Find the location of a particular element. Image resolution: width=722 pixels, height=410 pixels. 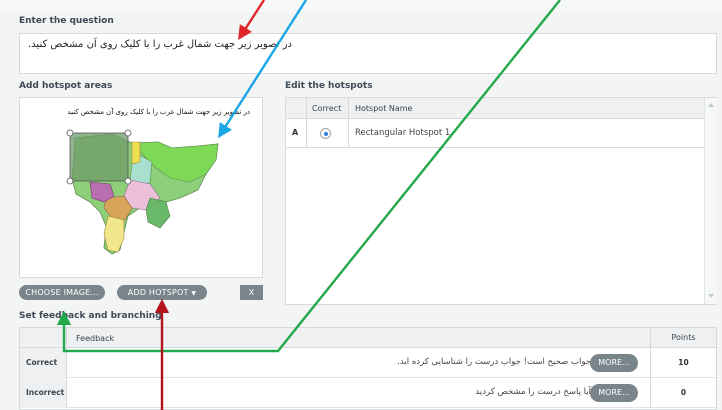

table-row: A Rectangular Hotspot 1 is located at coordinates (495, 133).